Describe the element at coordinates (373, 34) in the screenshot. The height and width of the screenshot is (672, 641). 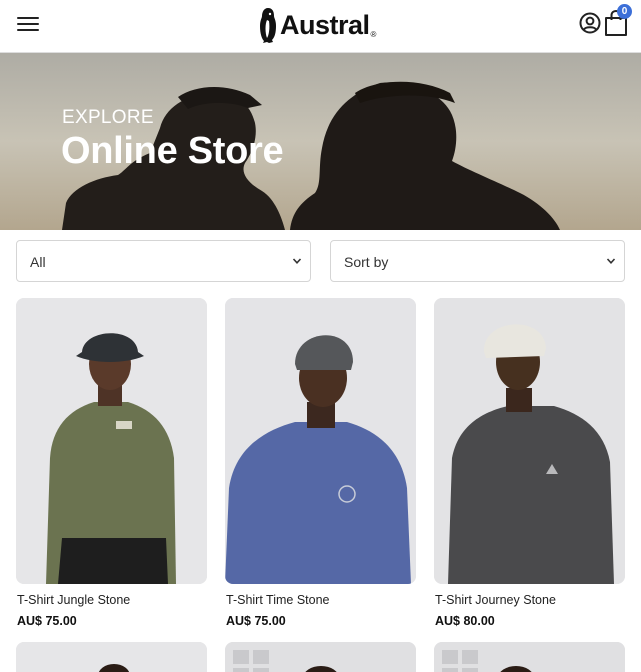
I see `registered-mark: ®` at that location.